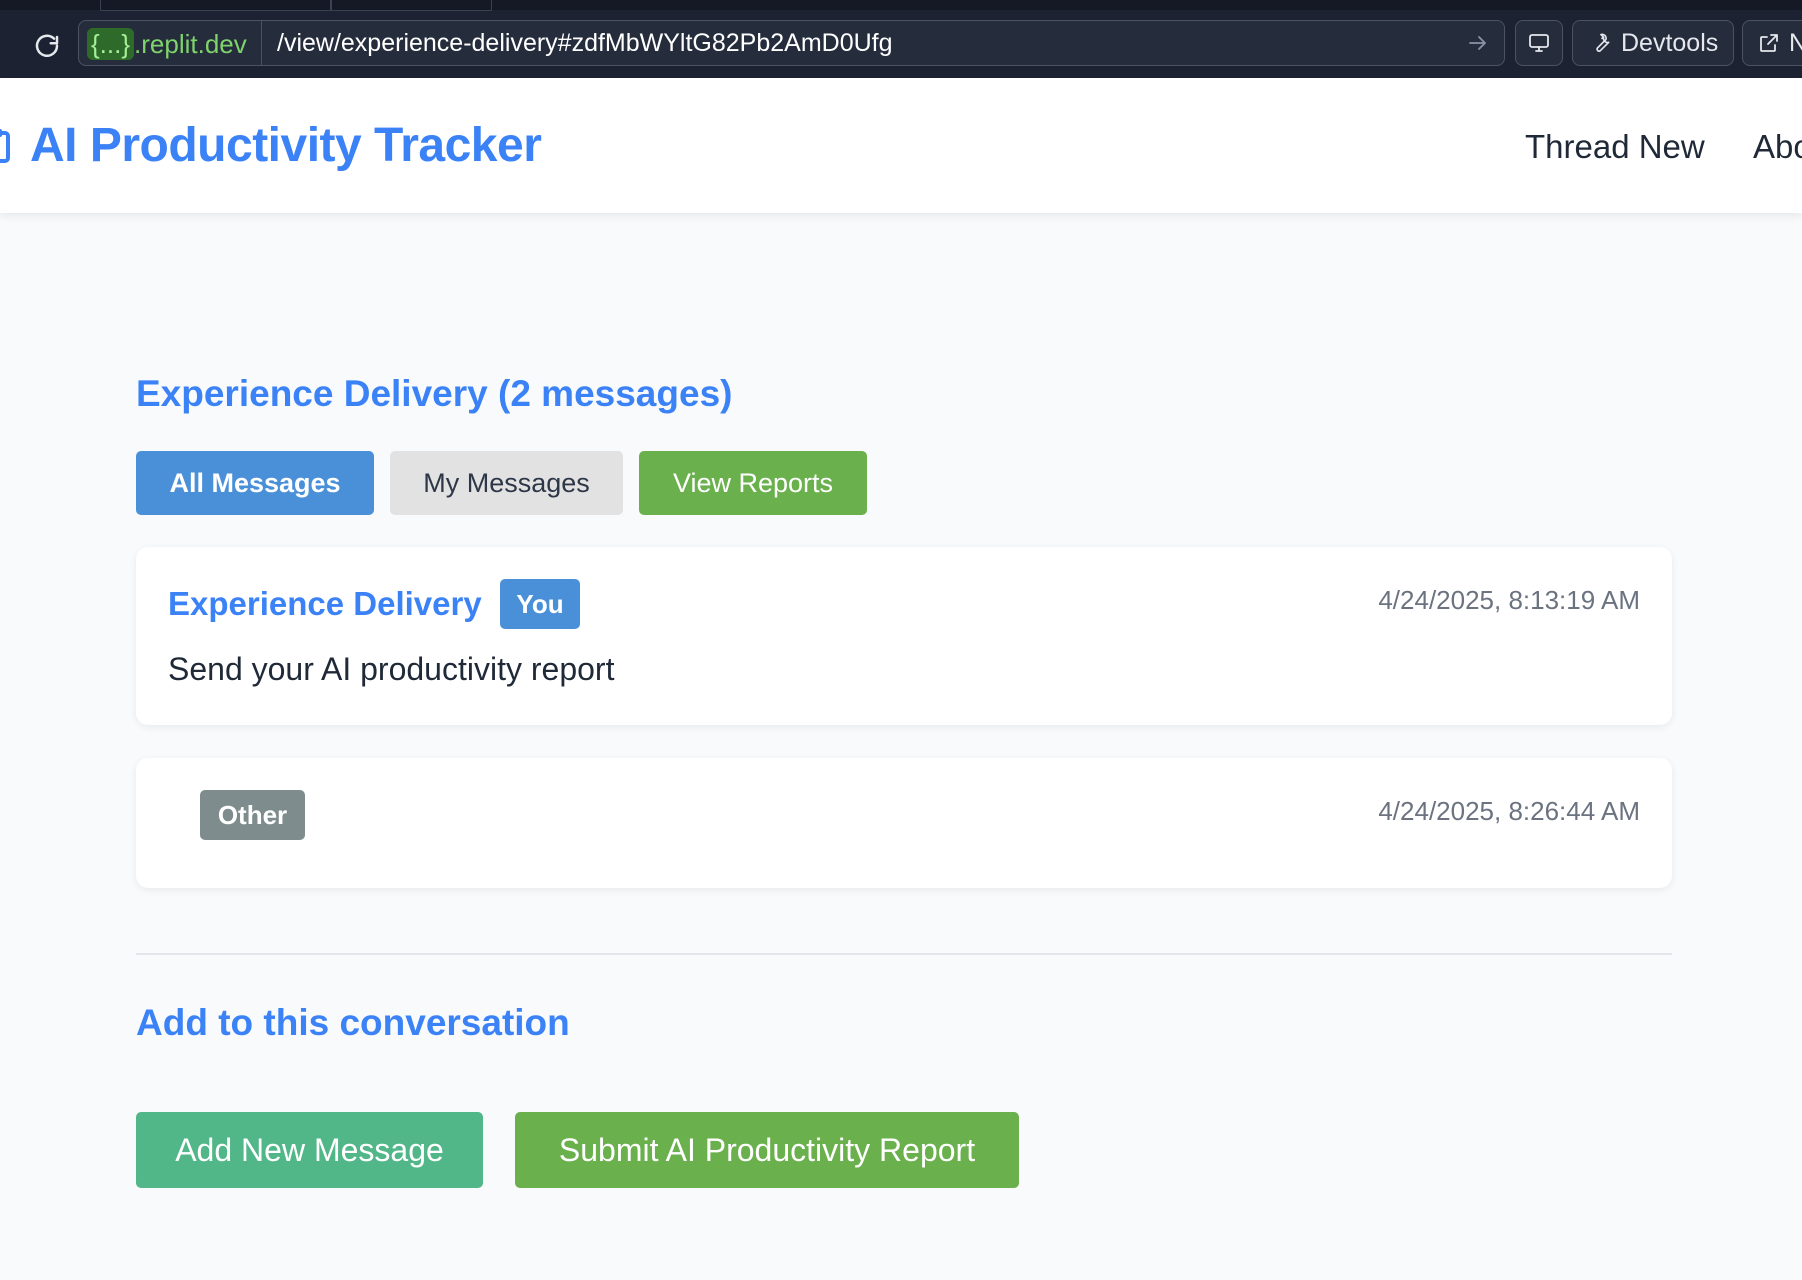 The image size is (1802, 1280). What do you see at coordinates (434, 393) in the screenshot?
I see `thread-title: Experience Delivery (2 messages)` at bounding box center [434, 393].